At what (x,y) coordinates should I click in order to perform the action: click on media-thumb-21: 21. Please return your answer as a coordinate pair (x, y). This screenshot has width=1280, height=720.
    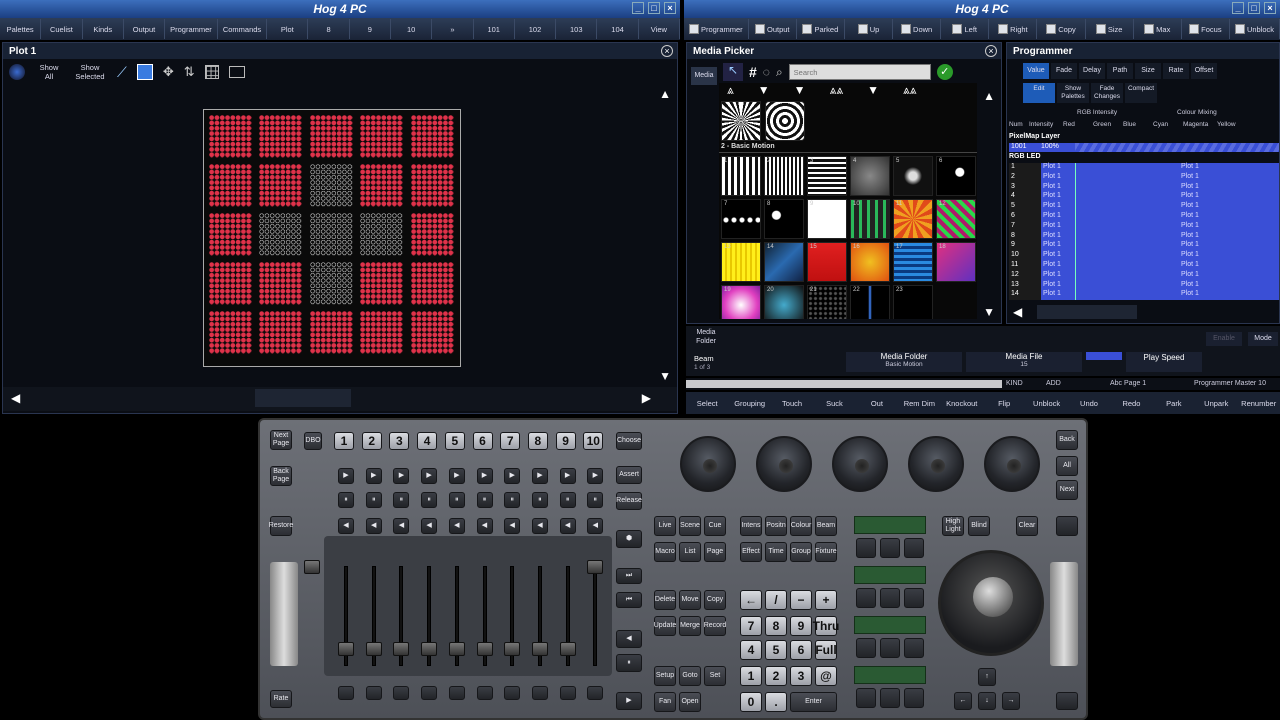
    Looking at the image, I should click on (827, 302).